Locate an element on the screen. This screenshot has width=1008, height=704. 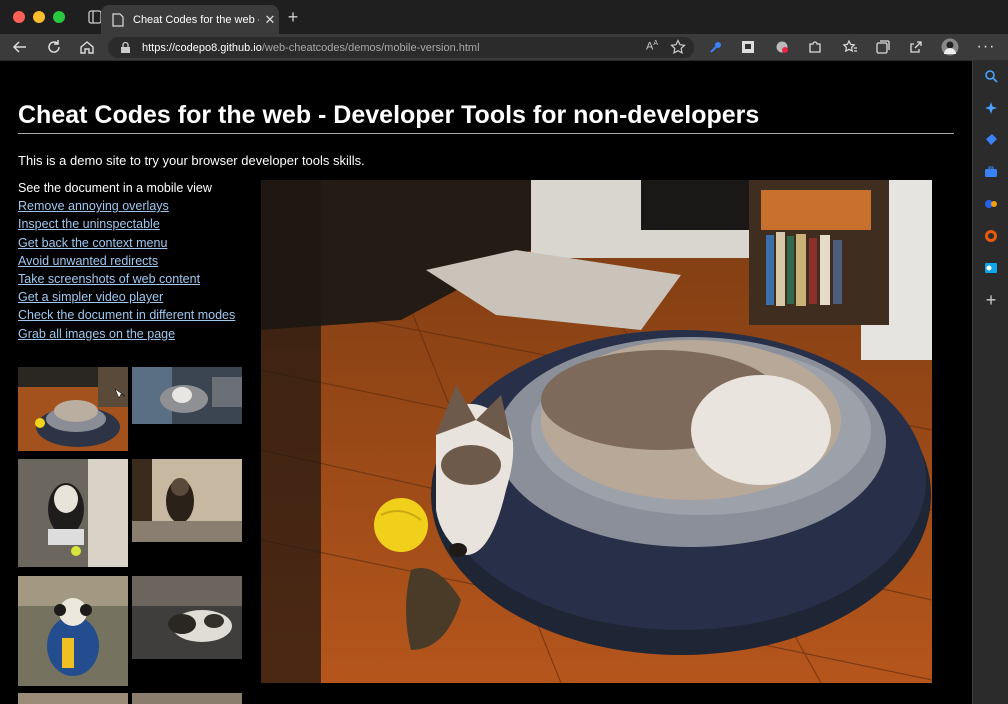
favorites-icon is located at coordinates (850, 47).